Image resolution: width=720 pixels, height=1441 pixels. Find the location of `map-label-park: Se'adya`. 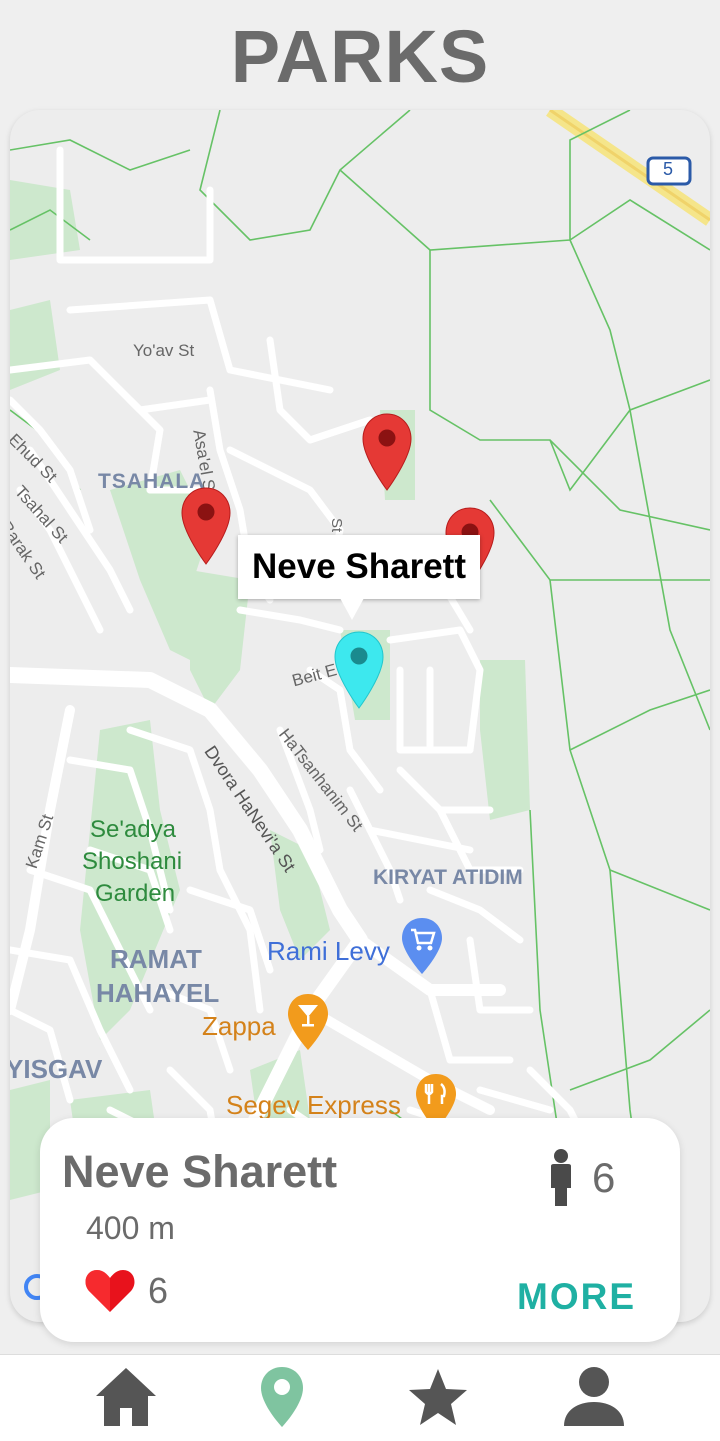

map-label-park: Se'adya is located at coordinates (133, 829).